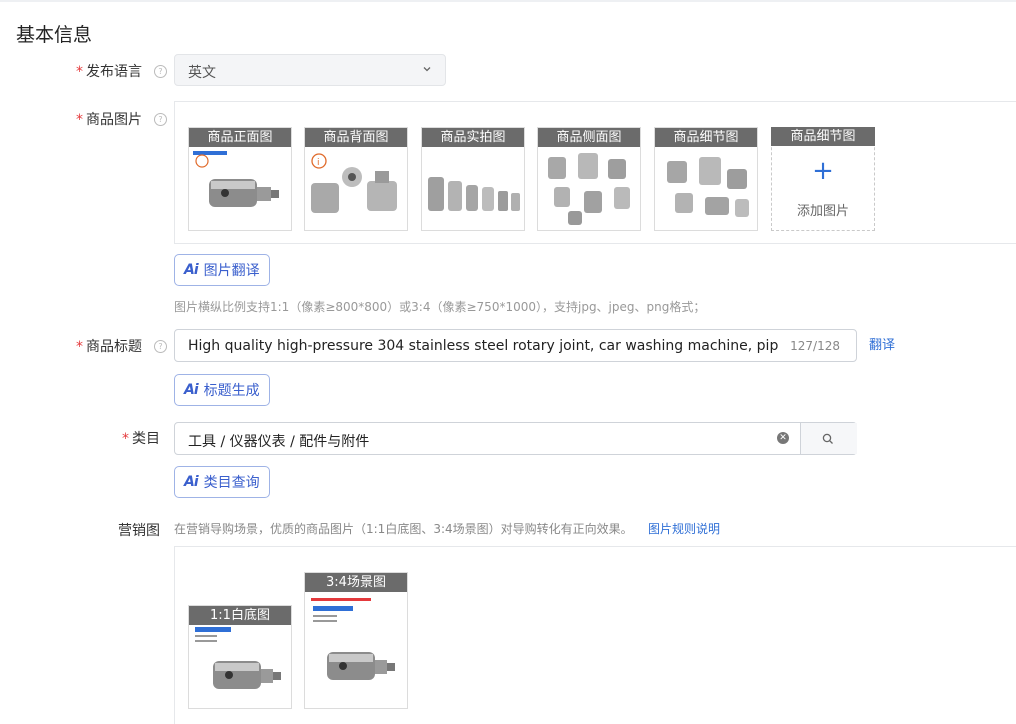 This screenshot has height=724, width=1016. Describe the element at coordinates (318, 163) in the screenshot. I see `svg-text: i` at that location.